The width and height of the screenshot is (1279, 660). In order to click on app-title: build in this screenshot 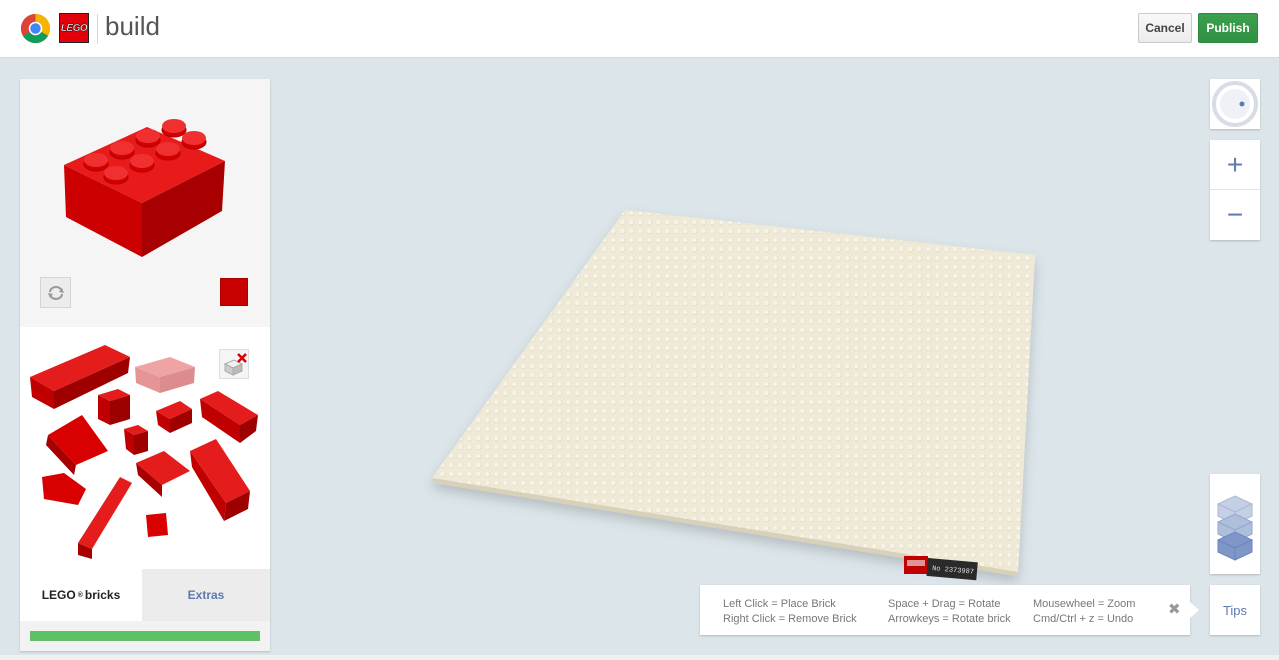, I will do `click(132, 26)`.